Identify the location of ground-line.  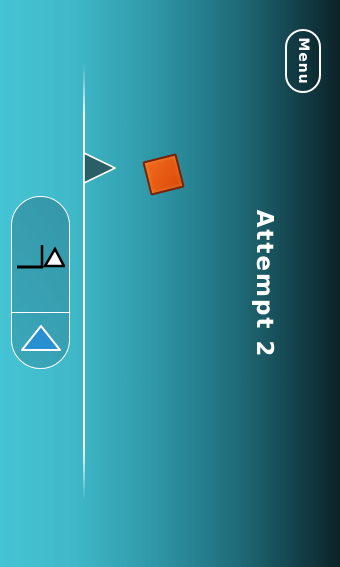
(84, 282).